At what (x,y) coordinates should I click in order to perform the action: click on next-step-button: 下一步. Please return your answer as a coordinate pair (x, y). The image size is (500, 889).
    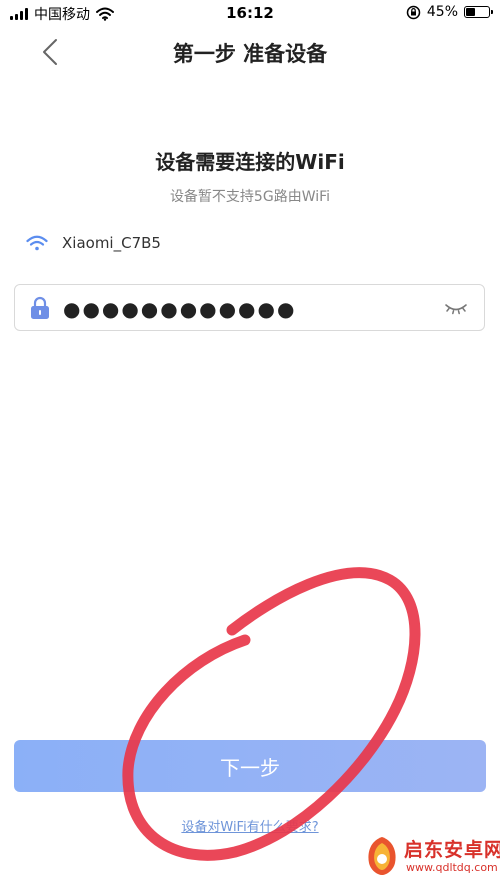
    Looking at the image, I should click on (250, 766).